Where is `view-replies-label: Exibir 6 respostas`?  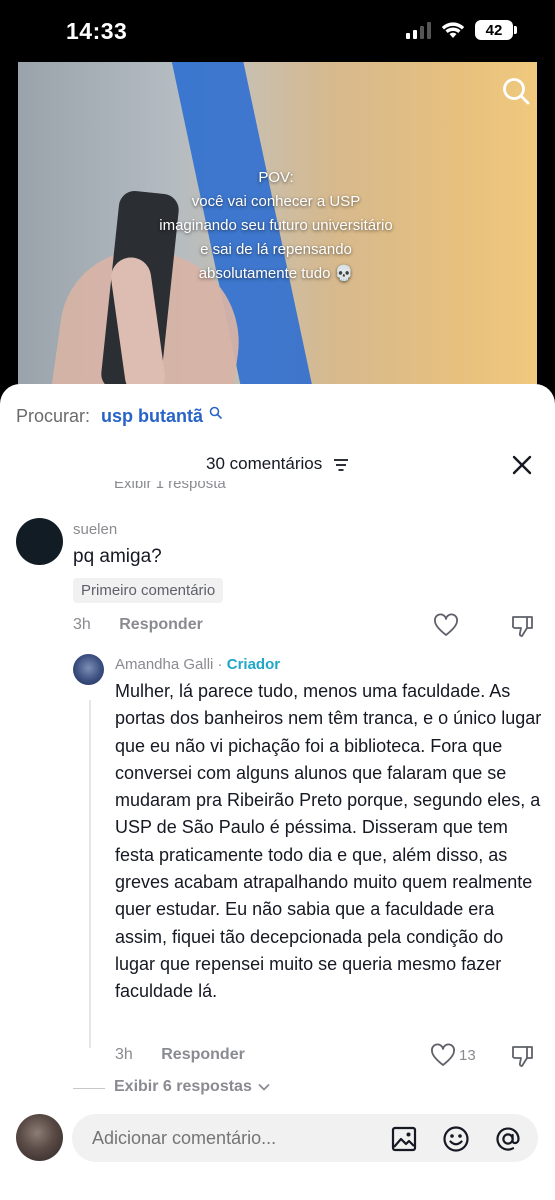
view-replies-label: Exibir 6 respostas is located at coordinates (183, 1086).